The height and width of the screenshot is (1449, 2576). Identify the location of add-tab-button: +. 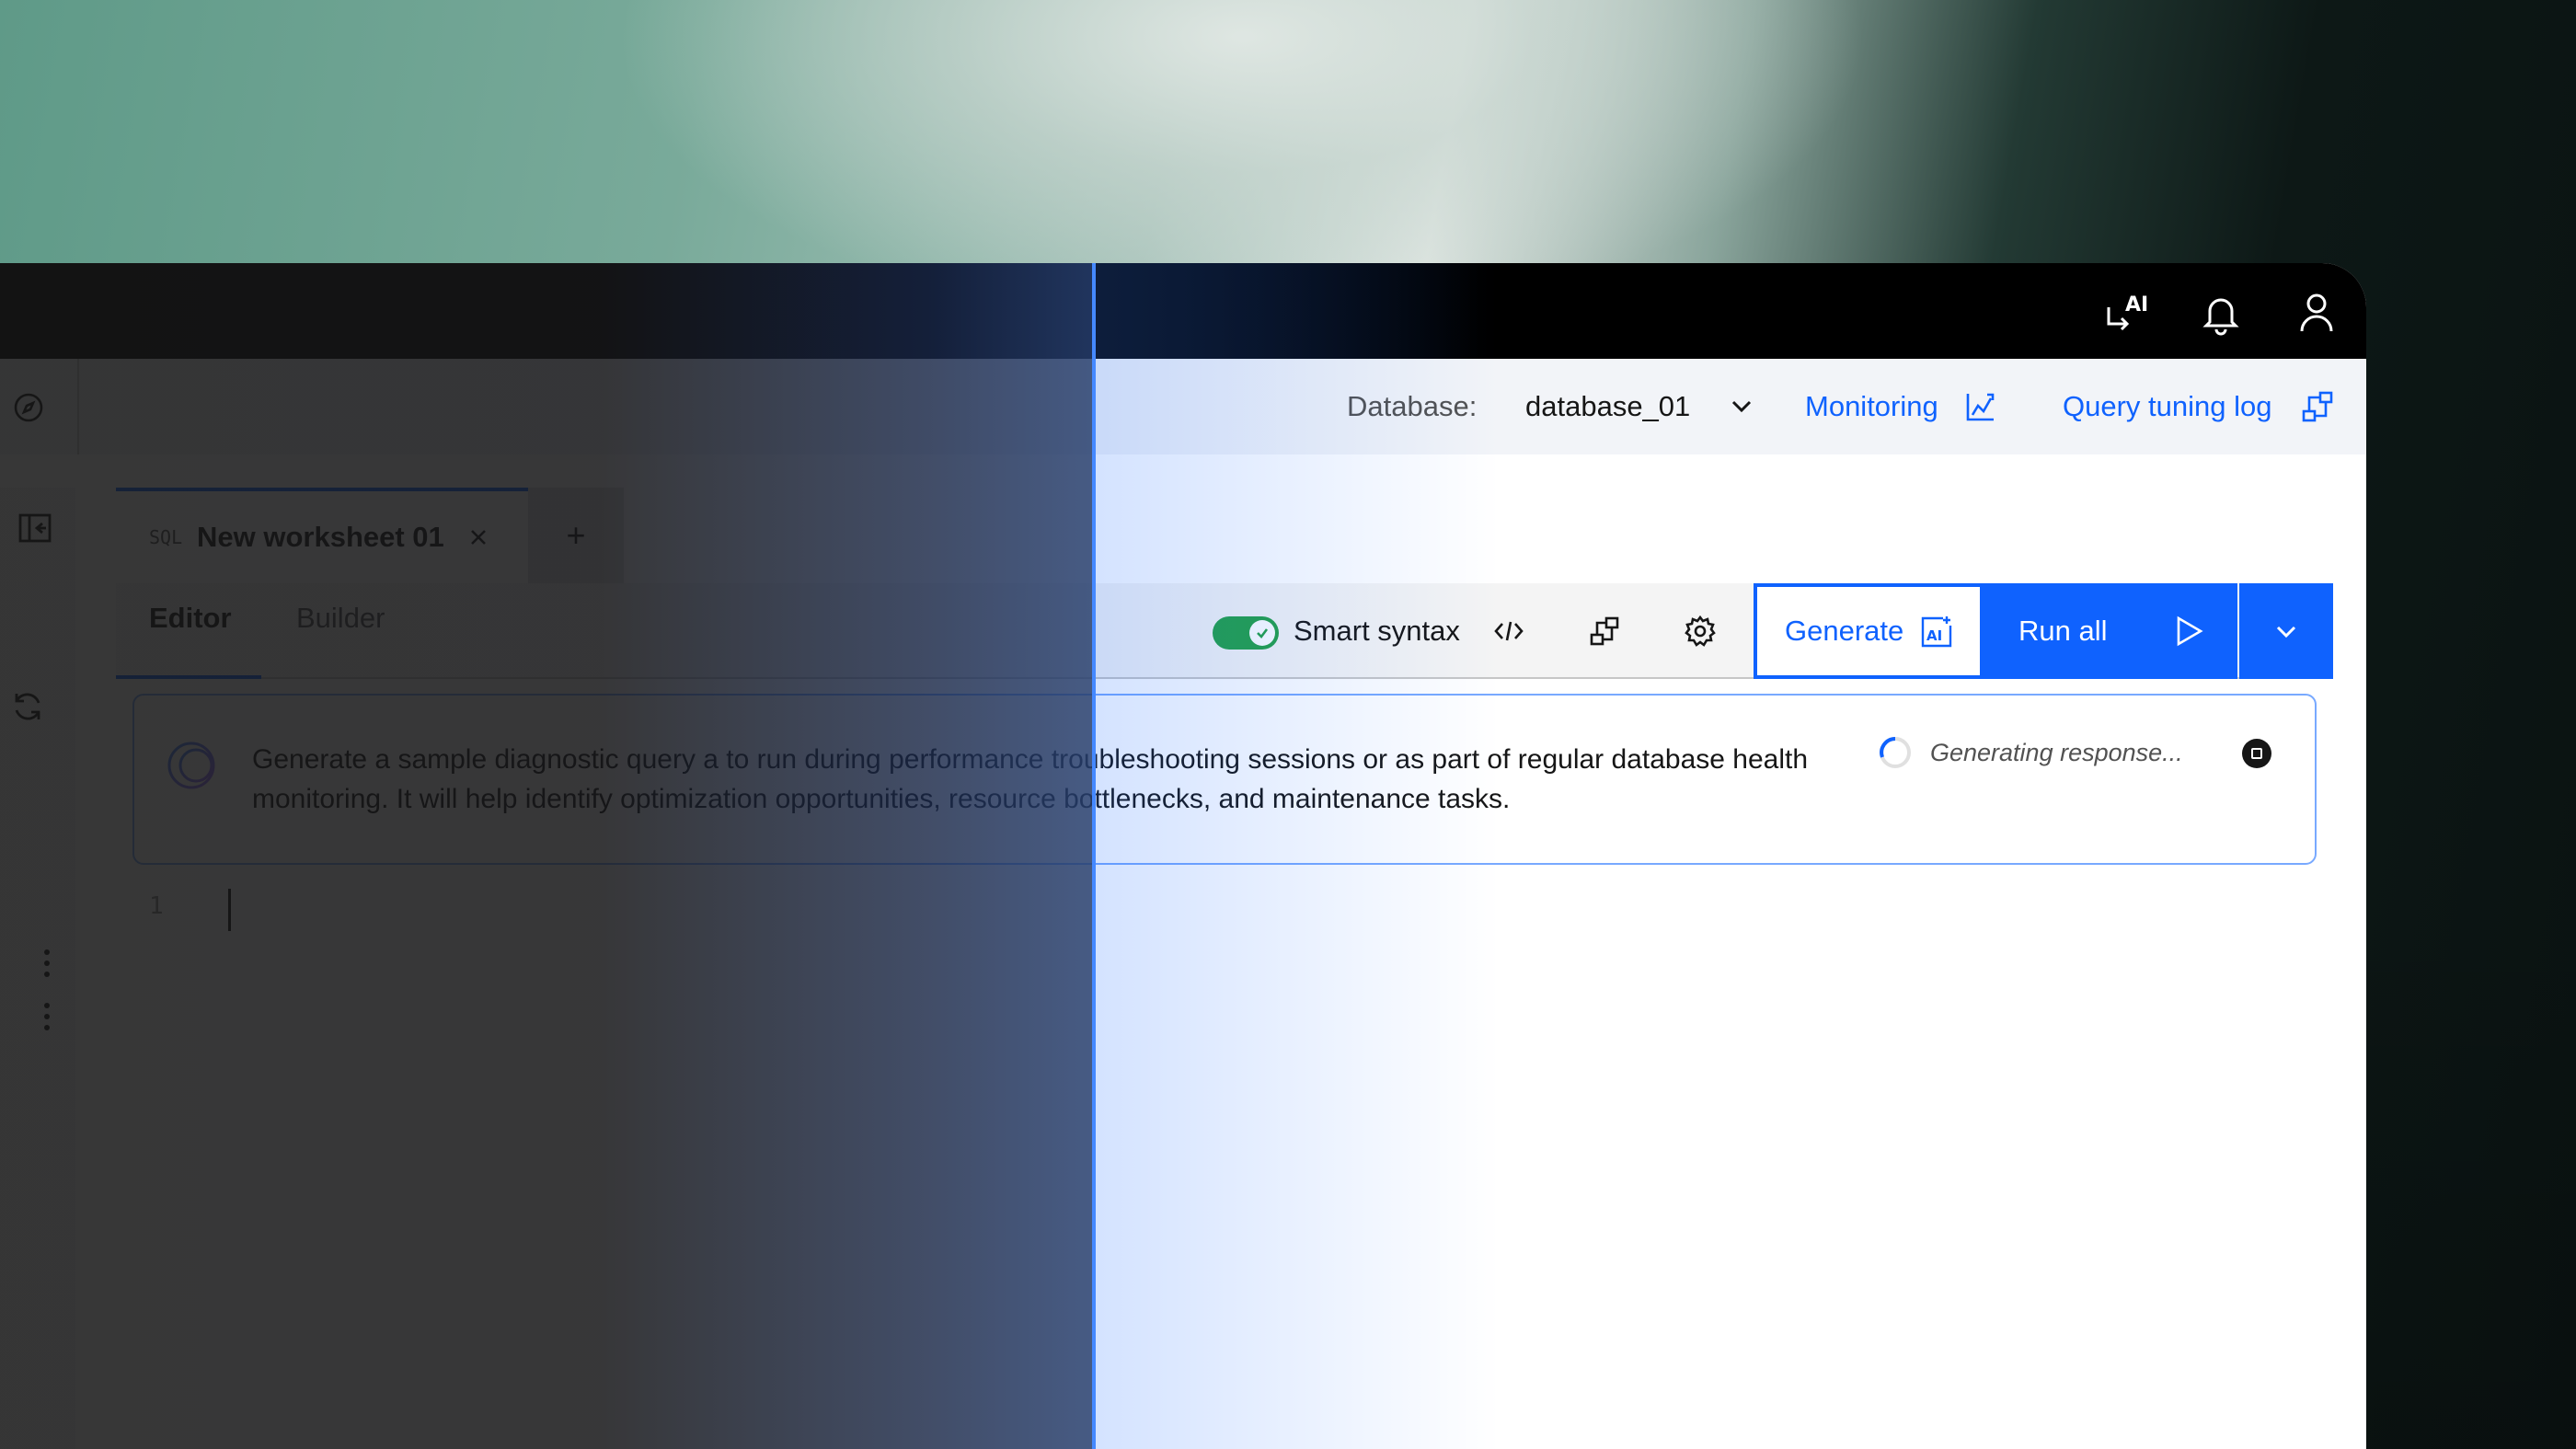
(576, 535).